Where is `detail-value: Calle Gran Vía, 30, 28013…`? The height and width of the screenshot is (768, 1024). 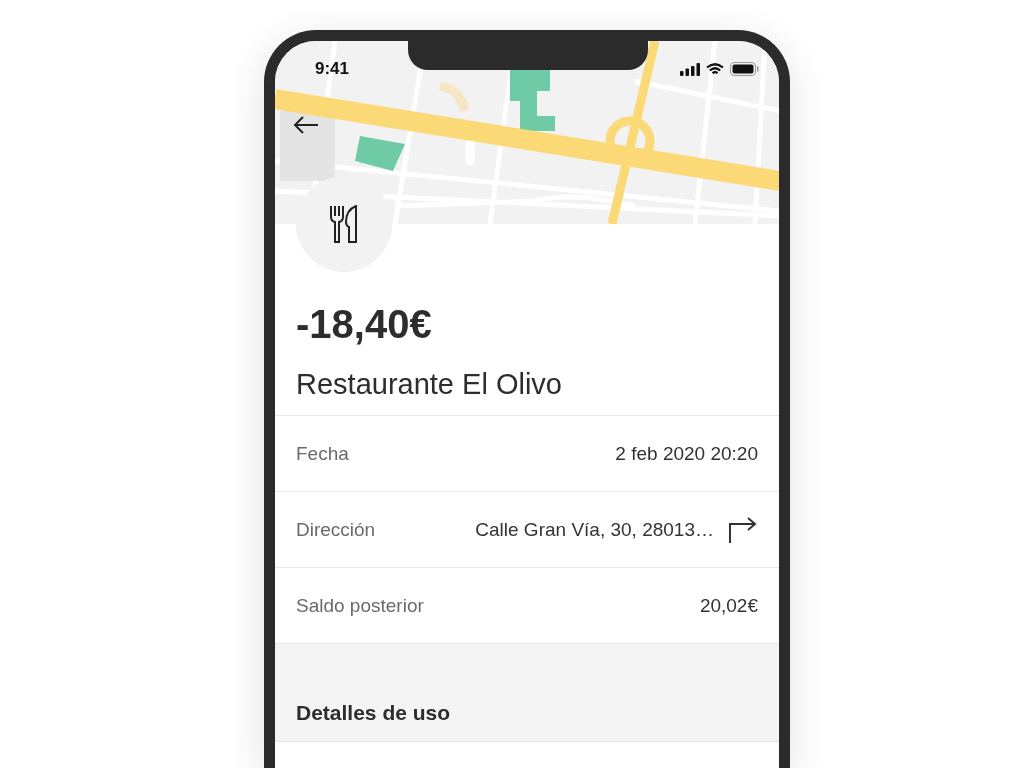 detail-value: Calle Gran Vía, 30, 28013… is located at coordinates (594, 529).